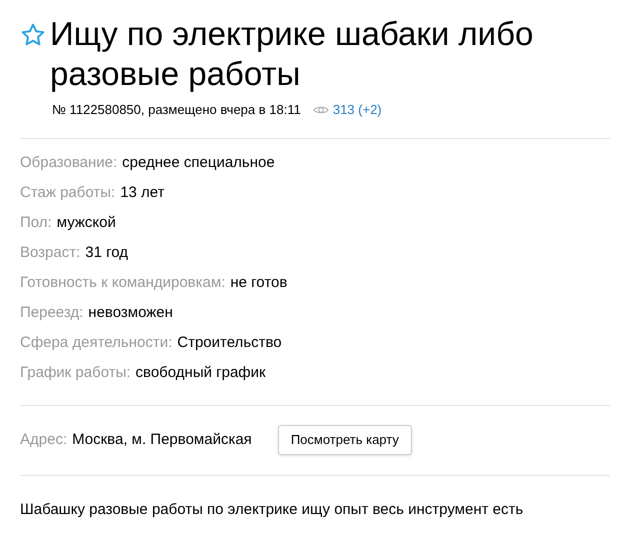 The image size is (620, 556). I want to click on star-icon, so click(33, 35).